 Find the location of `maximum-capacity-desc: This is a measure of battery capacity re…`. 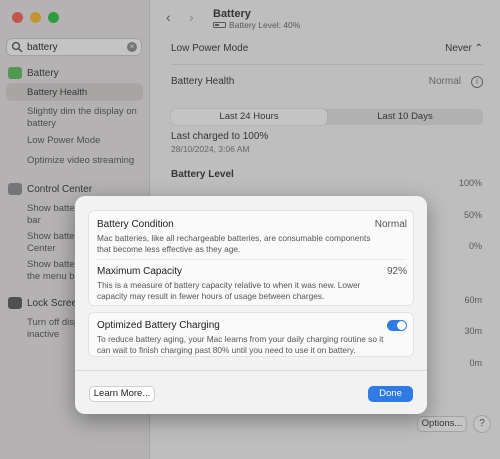

maximum-capacity-desc: This is a measure of battery capacity re… is located at coordinates (229, 290).